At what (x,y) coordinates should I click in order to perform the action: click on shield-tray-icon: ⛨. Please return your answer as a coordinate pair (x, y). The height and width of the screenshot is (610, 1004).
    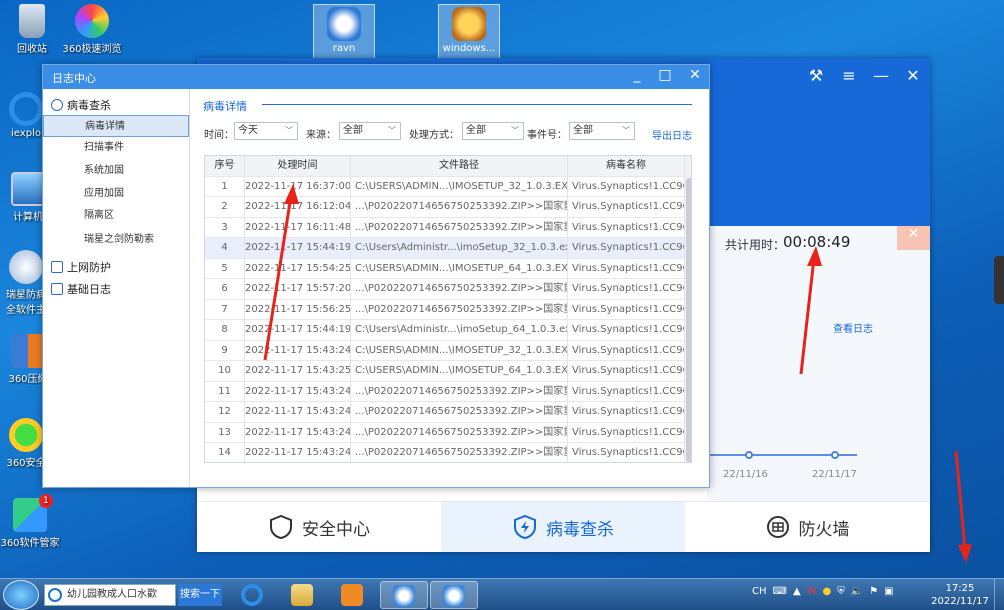
    Looking at the image, I should click on (841, 591).